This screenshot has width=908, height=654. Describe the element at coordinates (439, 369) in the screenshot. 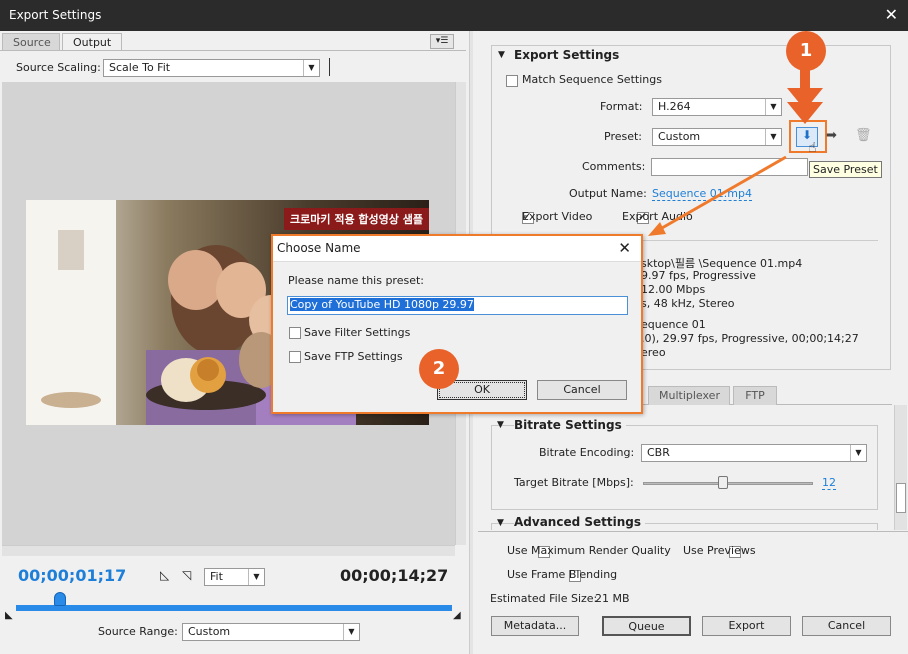

I see `callout-badge-2: 2` at that location.